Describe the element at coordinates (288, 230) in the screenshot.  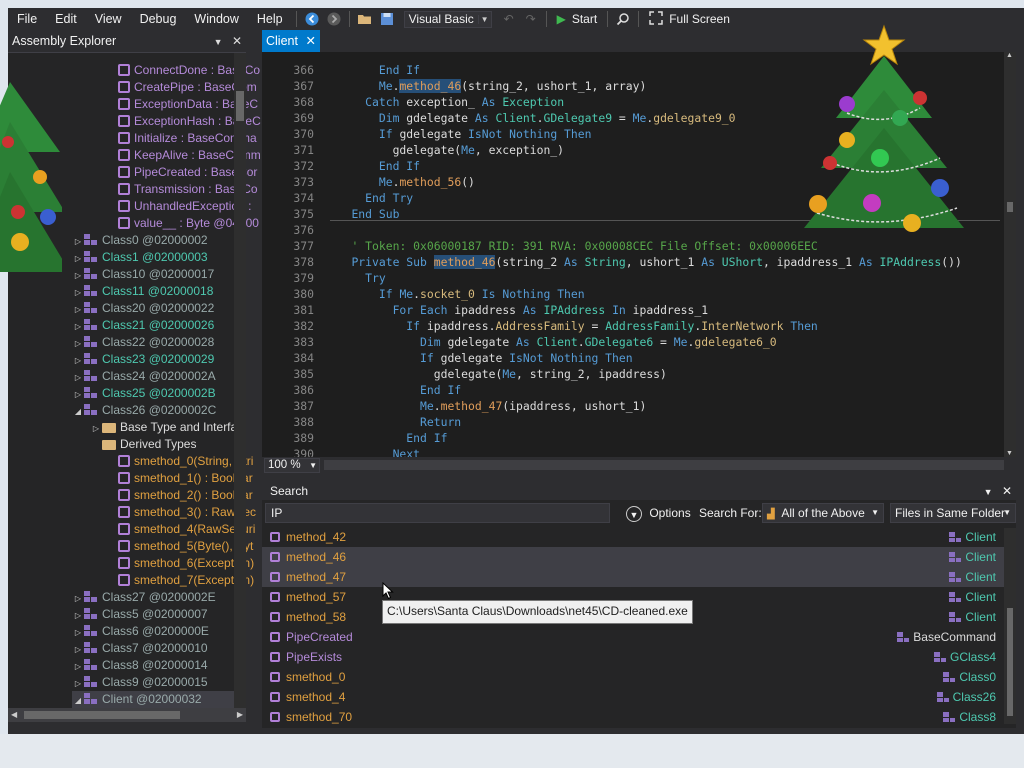
I see `code-line: 376` at that location.